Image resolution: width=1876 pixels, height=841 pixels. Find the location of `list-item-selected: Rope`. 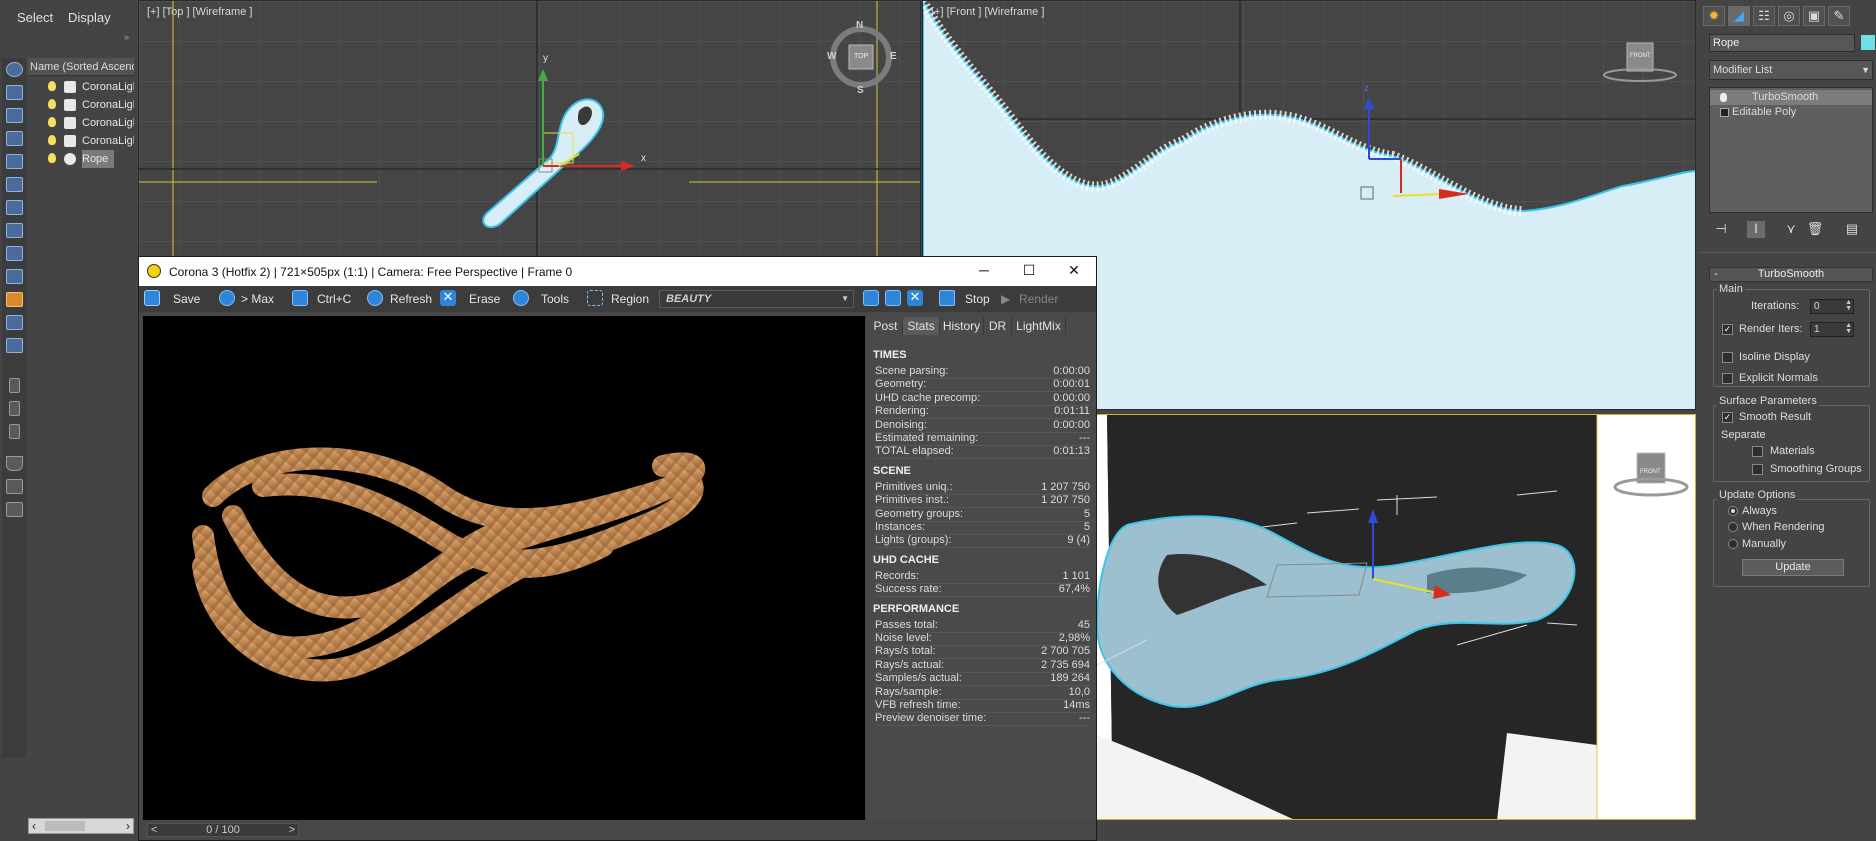

list-item-selected: Rope is located at coordinates (81, 159).